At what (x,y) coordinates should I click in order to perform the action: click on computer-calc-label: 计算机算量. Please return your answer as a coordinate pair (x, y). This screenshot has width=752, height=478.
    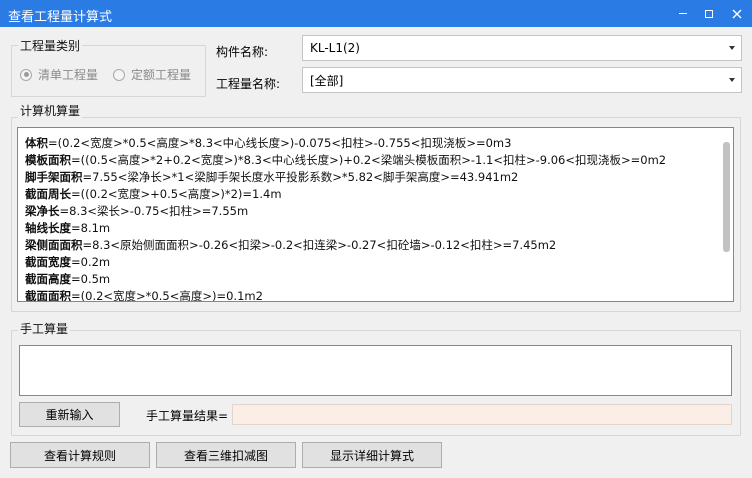
    Looking at the image, I should click on (50, 110).